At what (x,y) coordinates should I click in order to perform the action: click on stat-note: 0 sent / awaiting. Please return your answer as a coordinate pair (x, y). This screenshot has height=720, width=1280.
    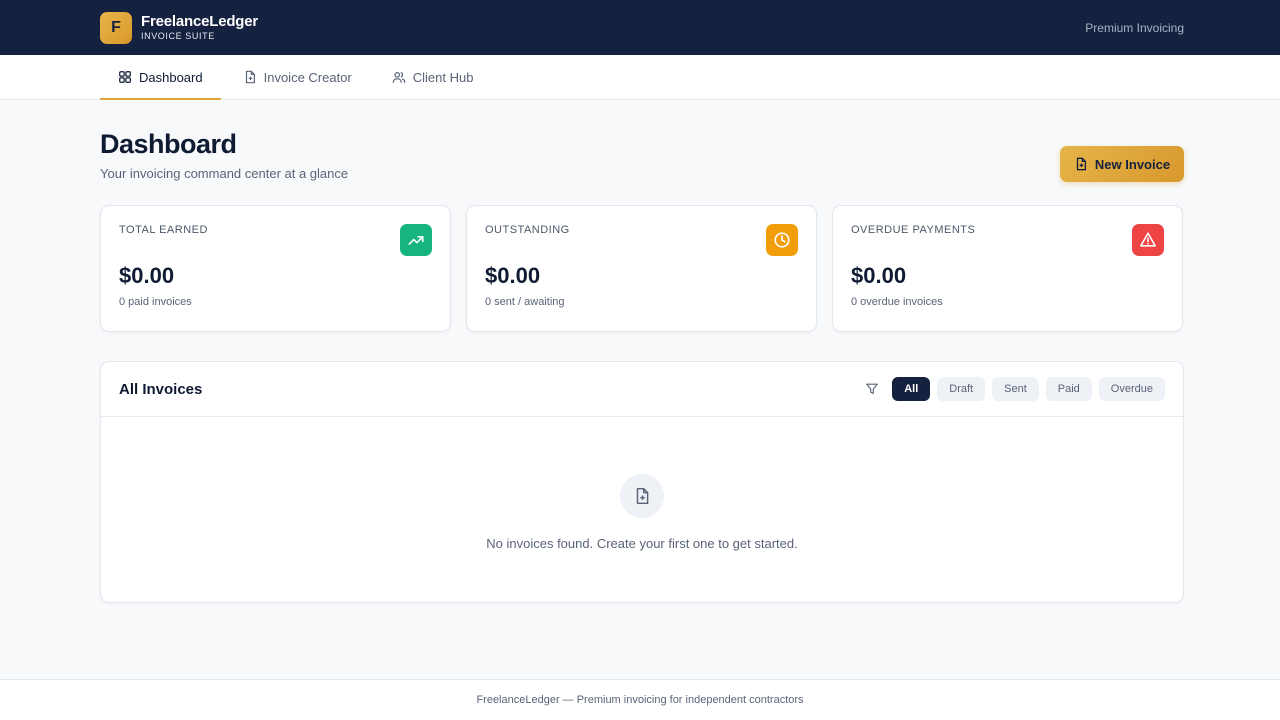
    Looking at the image, I should click on (525, 302).